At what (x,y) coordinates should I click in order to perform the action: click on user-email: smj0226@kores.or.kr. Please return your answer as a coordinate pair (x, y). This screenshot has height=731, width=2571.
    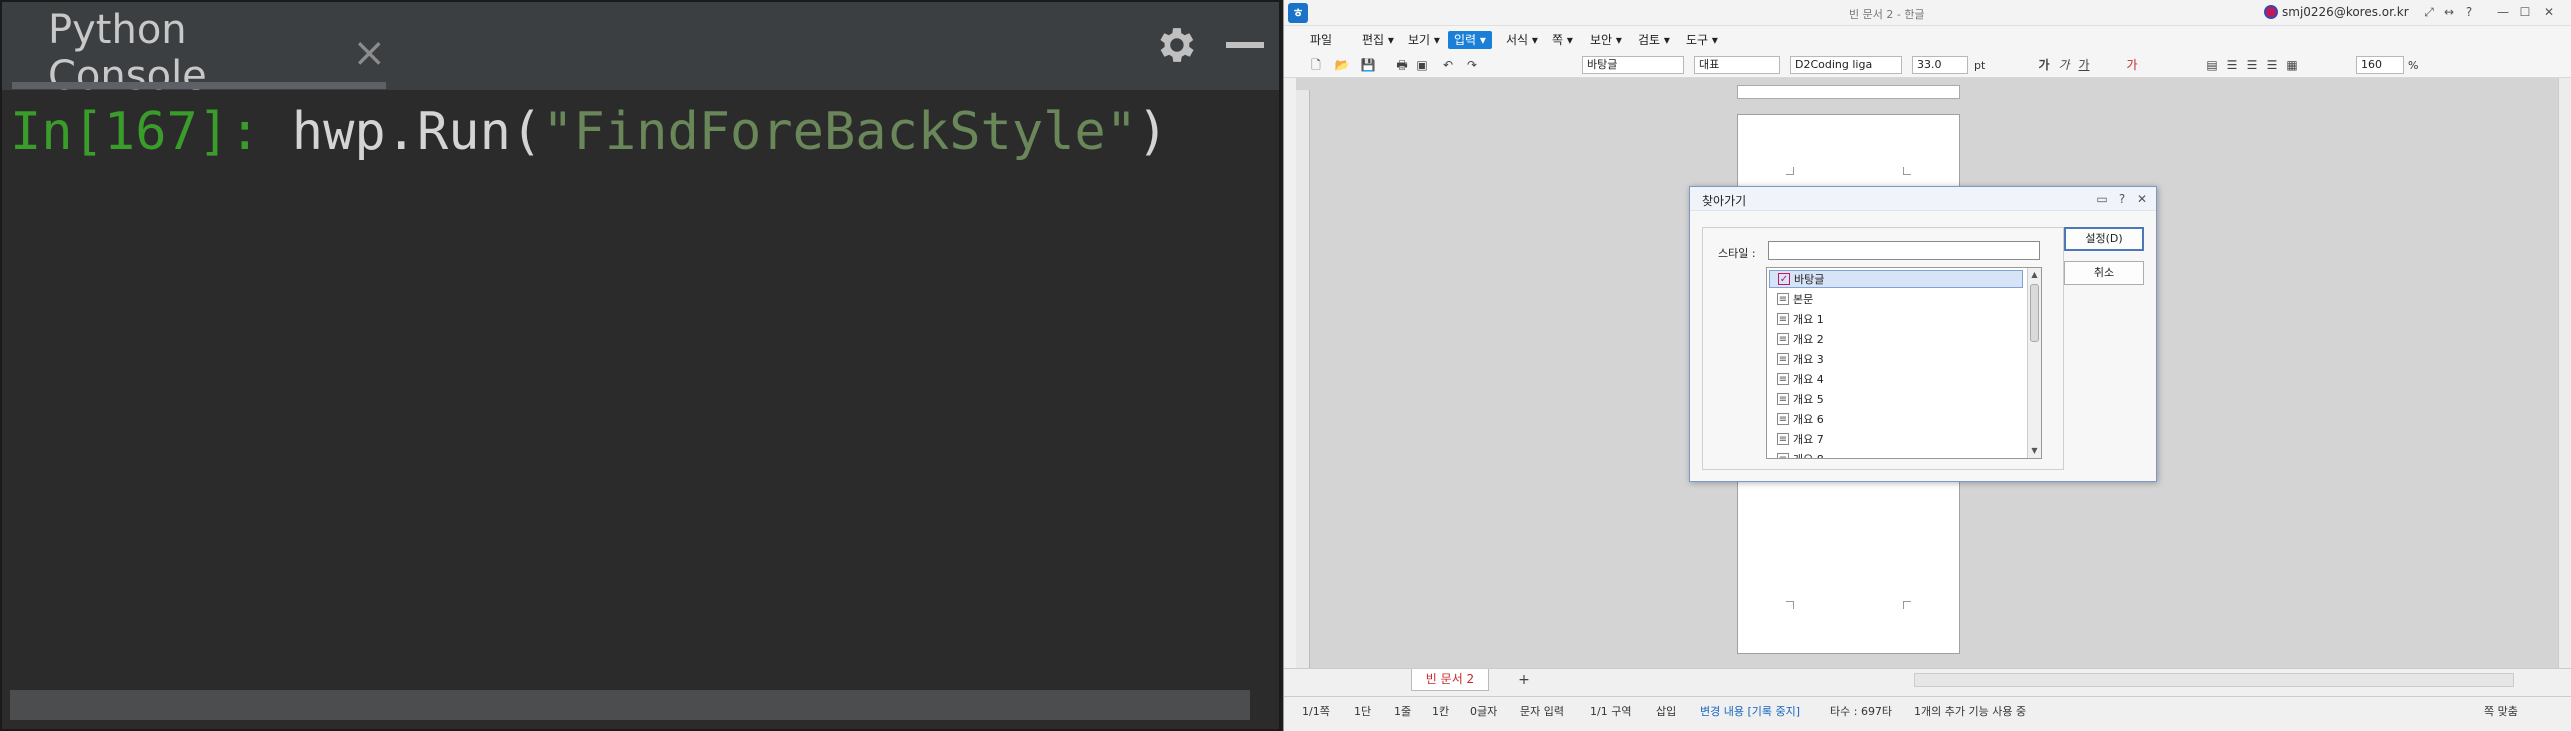
    Looking at the image, I should click on (2345, 12).